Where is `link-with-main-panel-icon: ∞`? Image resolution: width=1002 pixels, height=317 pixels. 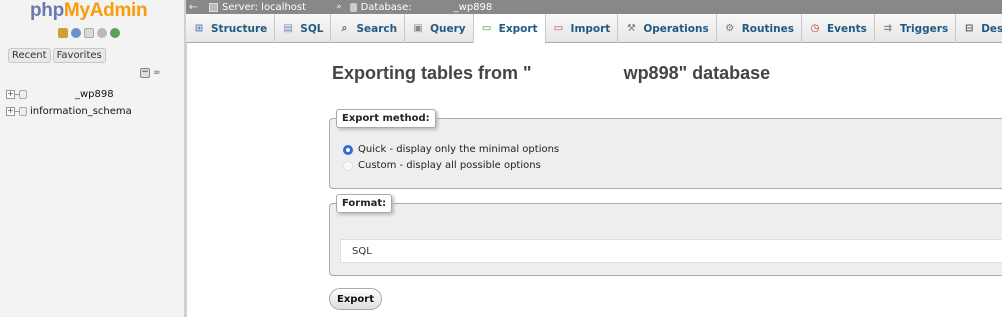 link-with-main-panel-icon: ∞ is located at coordinates (157, 73).